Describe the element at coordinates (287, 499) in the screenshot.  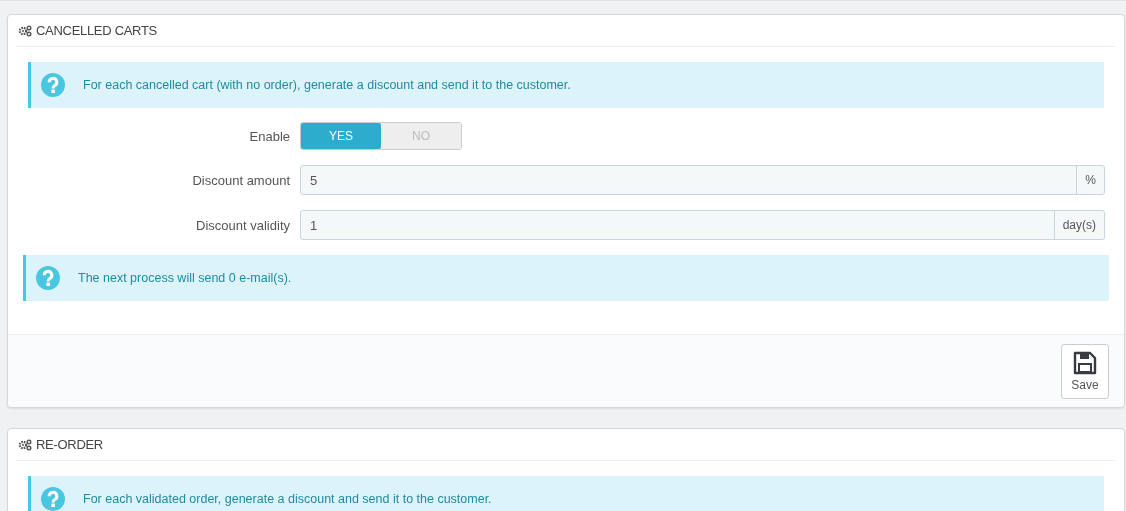
I see `alert-text: For each validated order, generate a discount and send it to the customer.` at that location.